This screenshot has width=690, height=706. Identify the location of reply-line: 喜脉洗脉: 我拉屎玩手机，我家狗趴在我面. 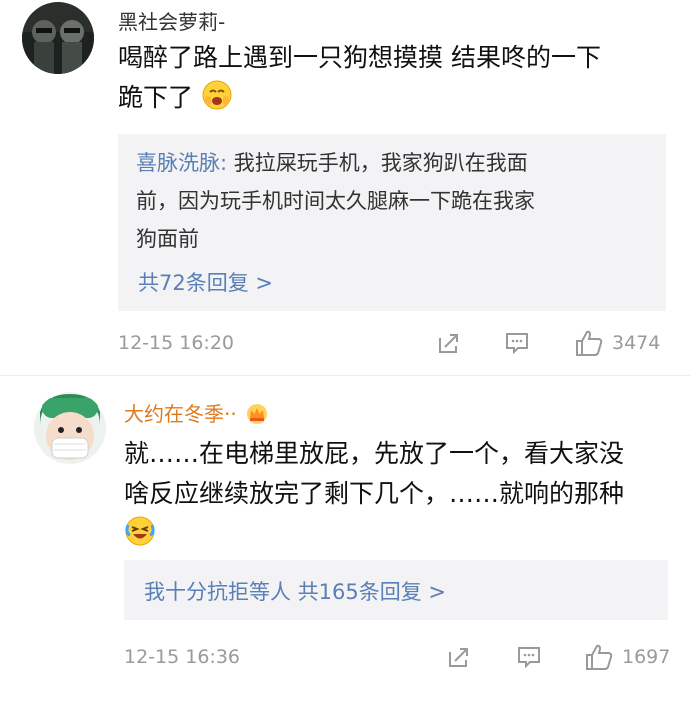
(332, 163).